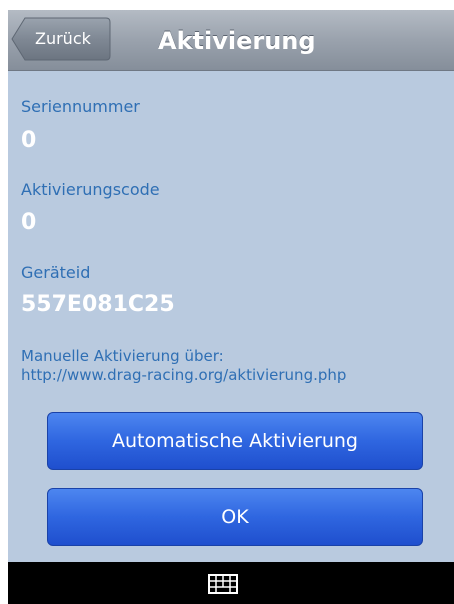  What do you see at coordinates (56, 272) in the screenshot?
I see `device-id-label: Geräteid` at bounding box center [56, 272].